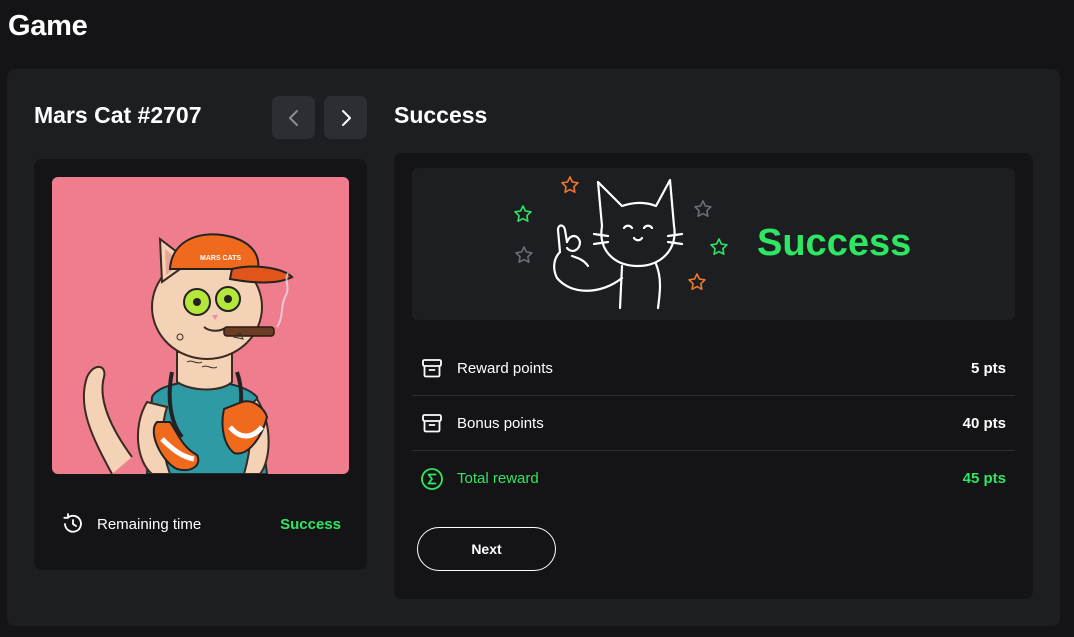 Image resolution: width=1074 pixels, height=637 pixels. I want to click on remaining-time-row: Remaining time Success, so click(200, 524).